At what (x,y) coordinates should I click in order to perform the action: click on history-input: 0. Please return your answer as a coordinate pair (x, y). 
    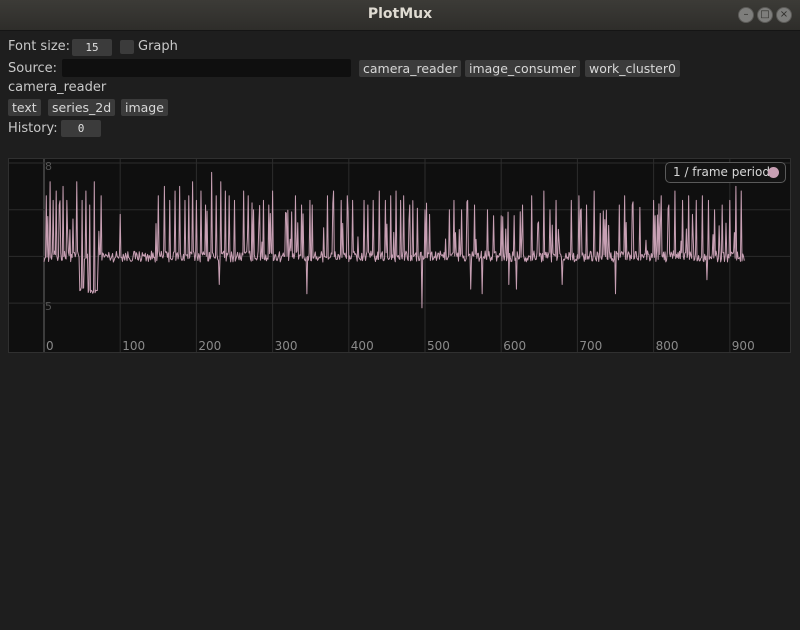
    Looking at the image, I should click on (81, 128).